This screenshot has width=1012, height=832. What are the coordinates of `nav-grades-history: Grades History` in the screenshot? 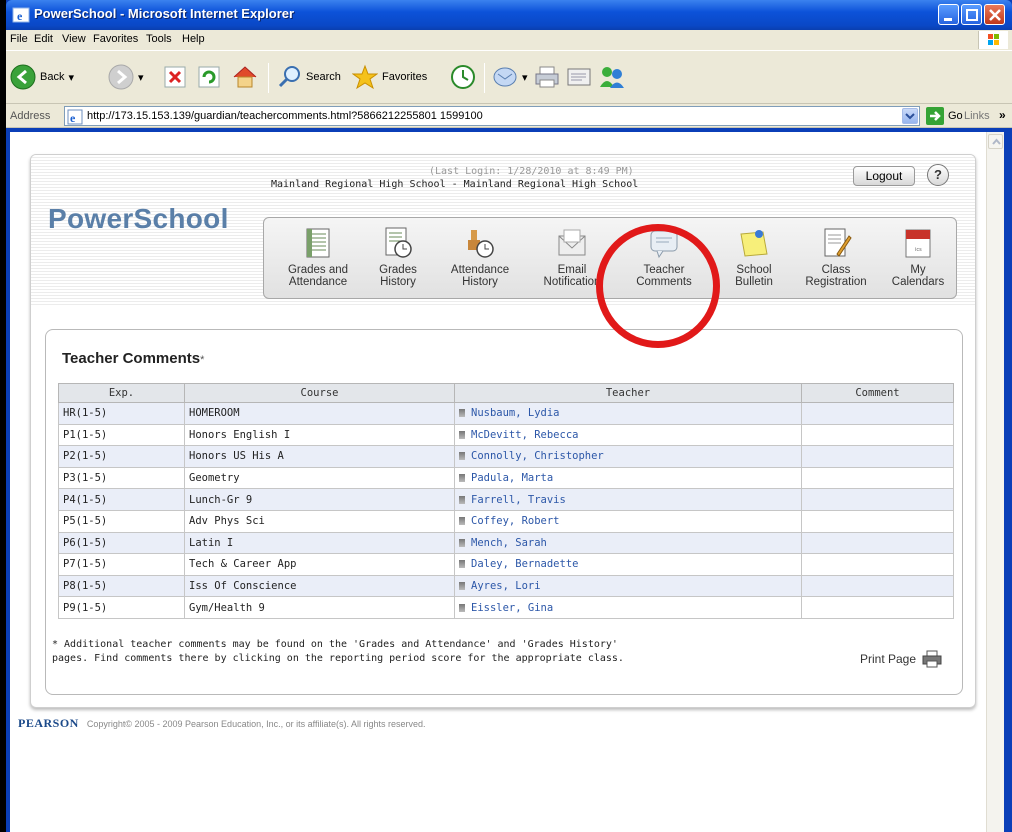 It's located at (398, 257).